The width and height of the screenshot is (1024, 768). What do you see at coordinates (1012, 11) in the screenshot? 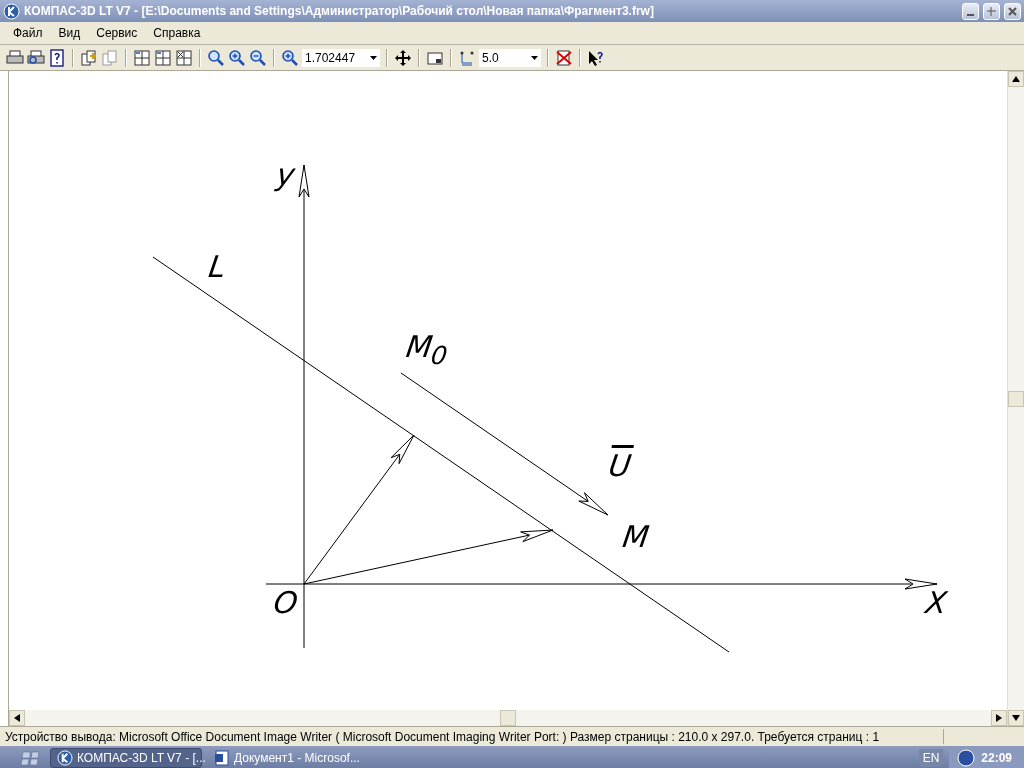
I see `close-button` at bounding box center [1012, 11].